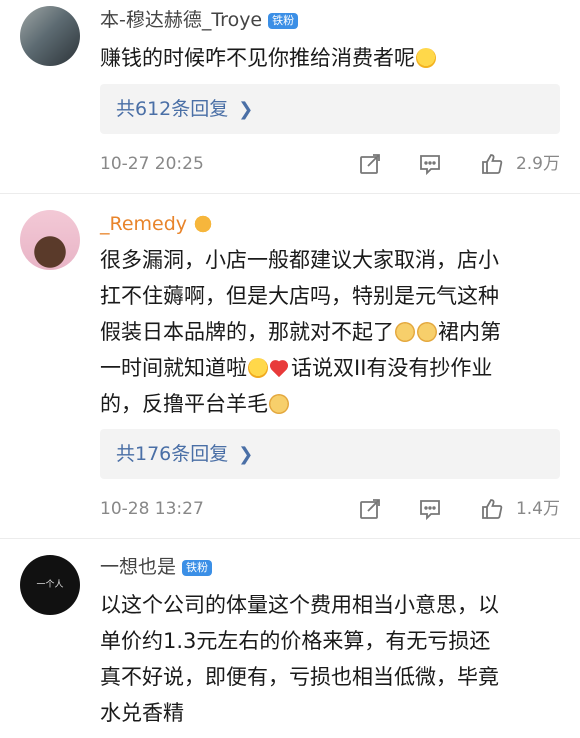 This screenshot has width=580, height=738. Describe the element at coordinates (299, 260) in the screenshot. I see `comment-line: 很多漏洞，小店一般都建议大家取消，店小` at that location.